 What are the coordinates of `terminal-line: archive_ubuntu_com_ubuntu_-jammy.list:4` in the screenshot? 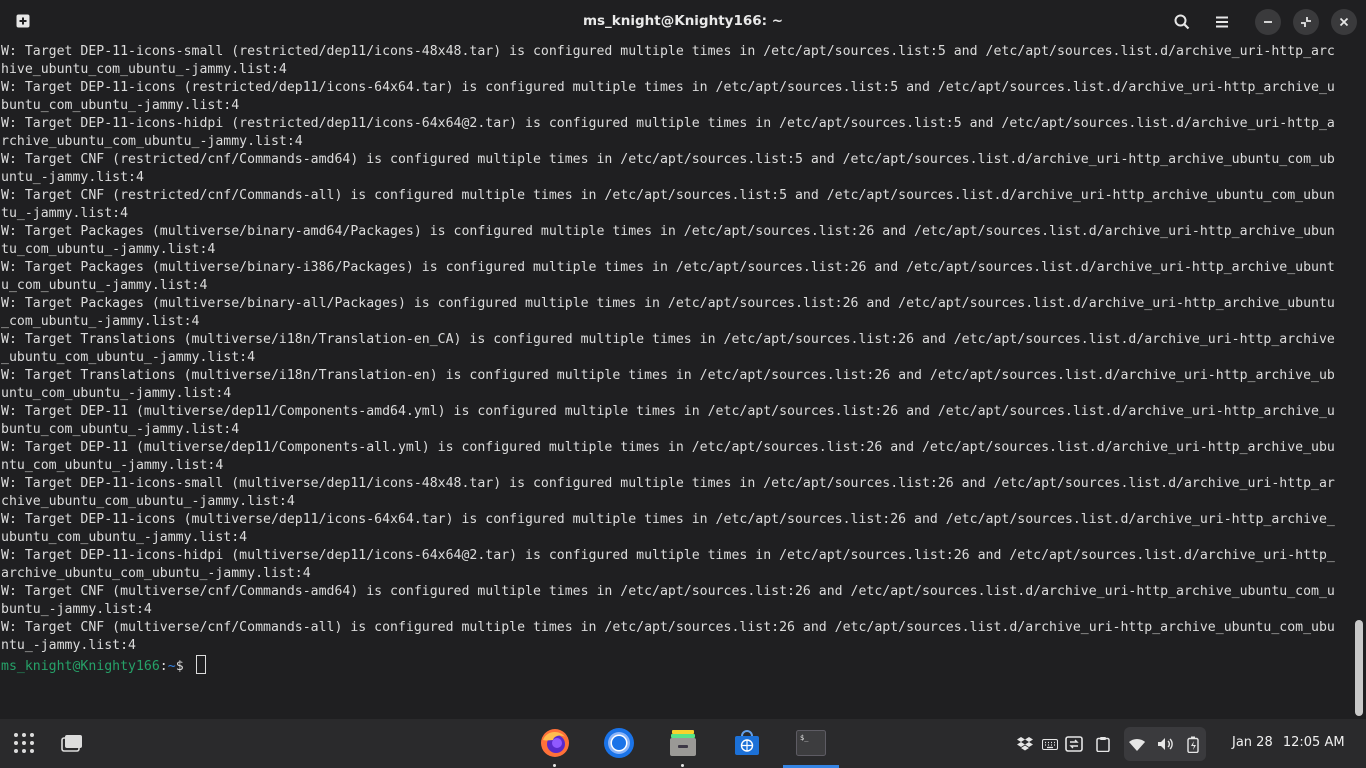 It's located at (156, 573).